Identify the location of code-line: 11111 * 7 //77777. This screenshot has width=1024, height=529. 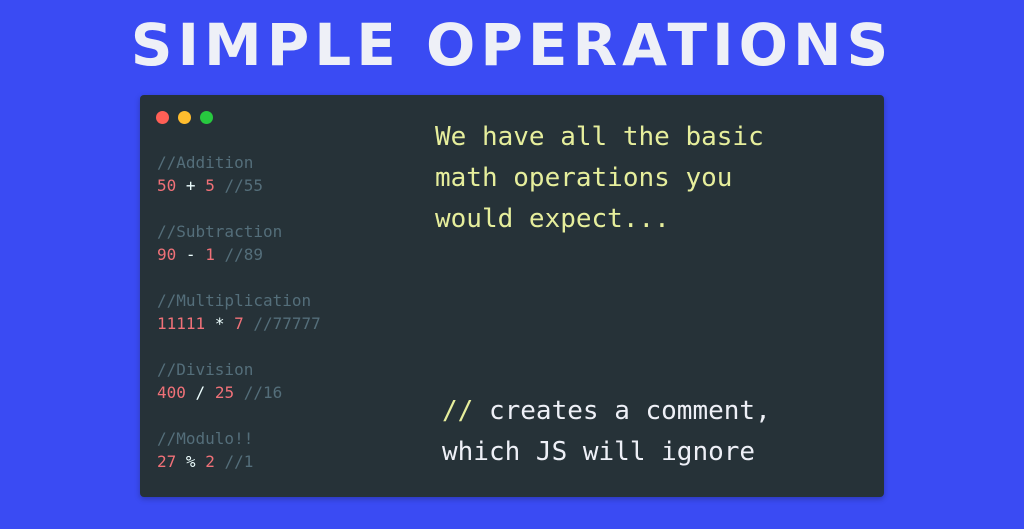
(239, 323).